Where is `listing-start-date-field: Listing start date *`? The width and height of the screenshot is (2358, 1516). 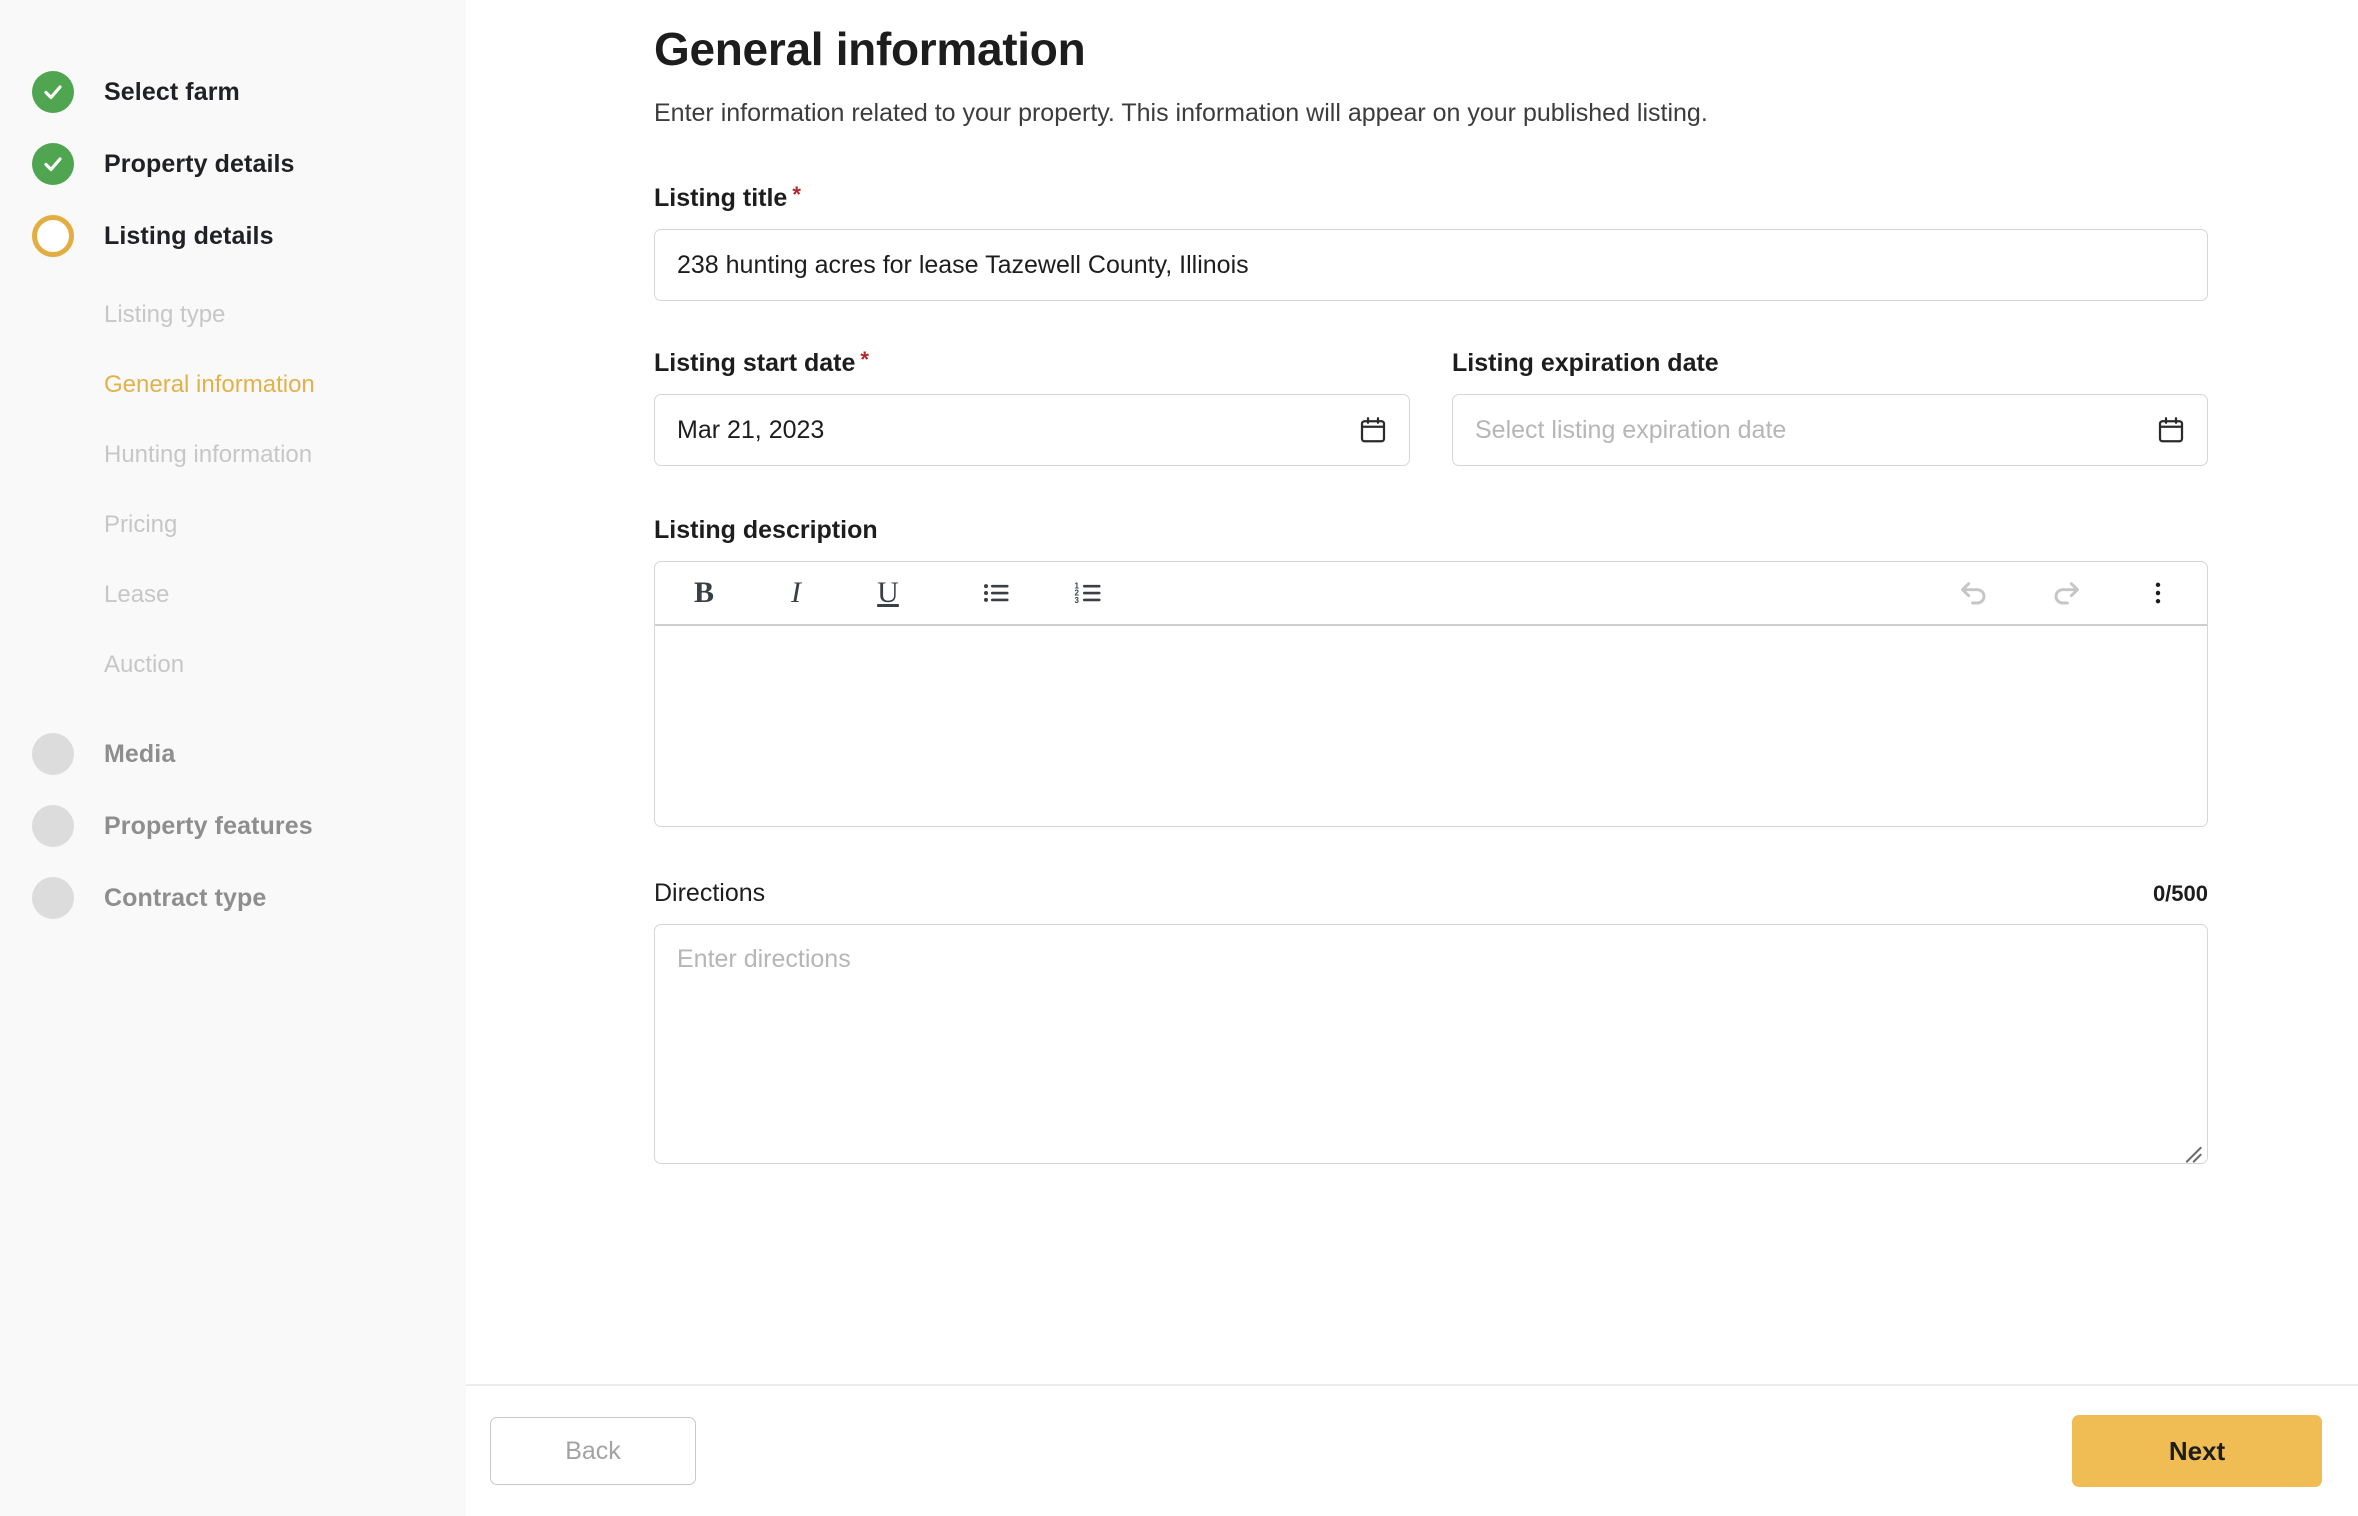 listing-start-date-field: Listing start date * is located at coordinates (1032, 408).